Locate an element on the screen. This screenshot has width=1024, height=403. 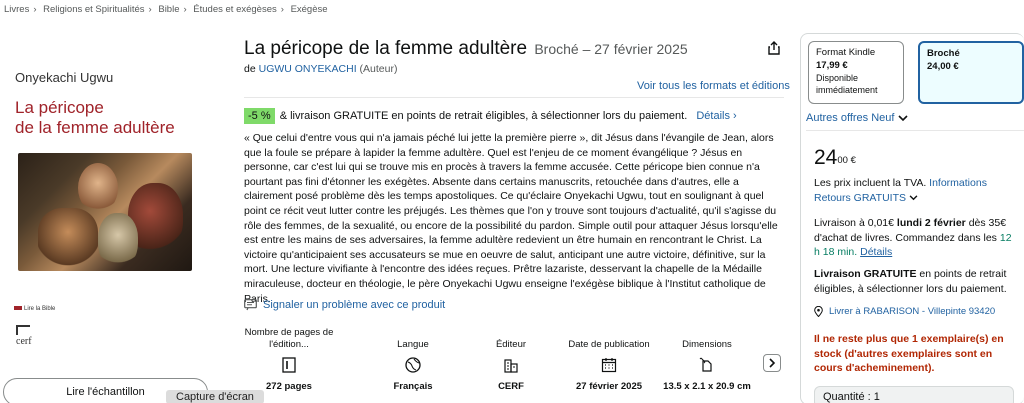
report-problem-link: Signaler un problème avec ce produit is located at coordinates (344, 305).